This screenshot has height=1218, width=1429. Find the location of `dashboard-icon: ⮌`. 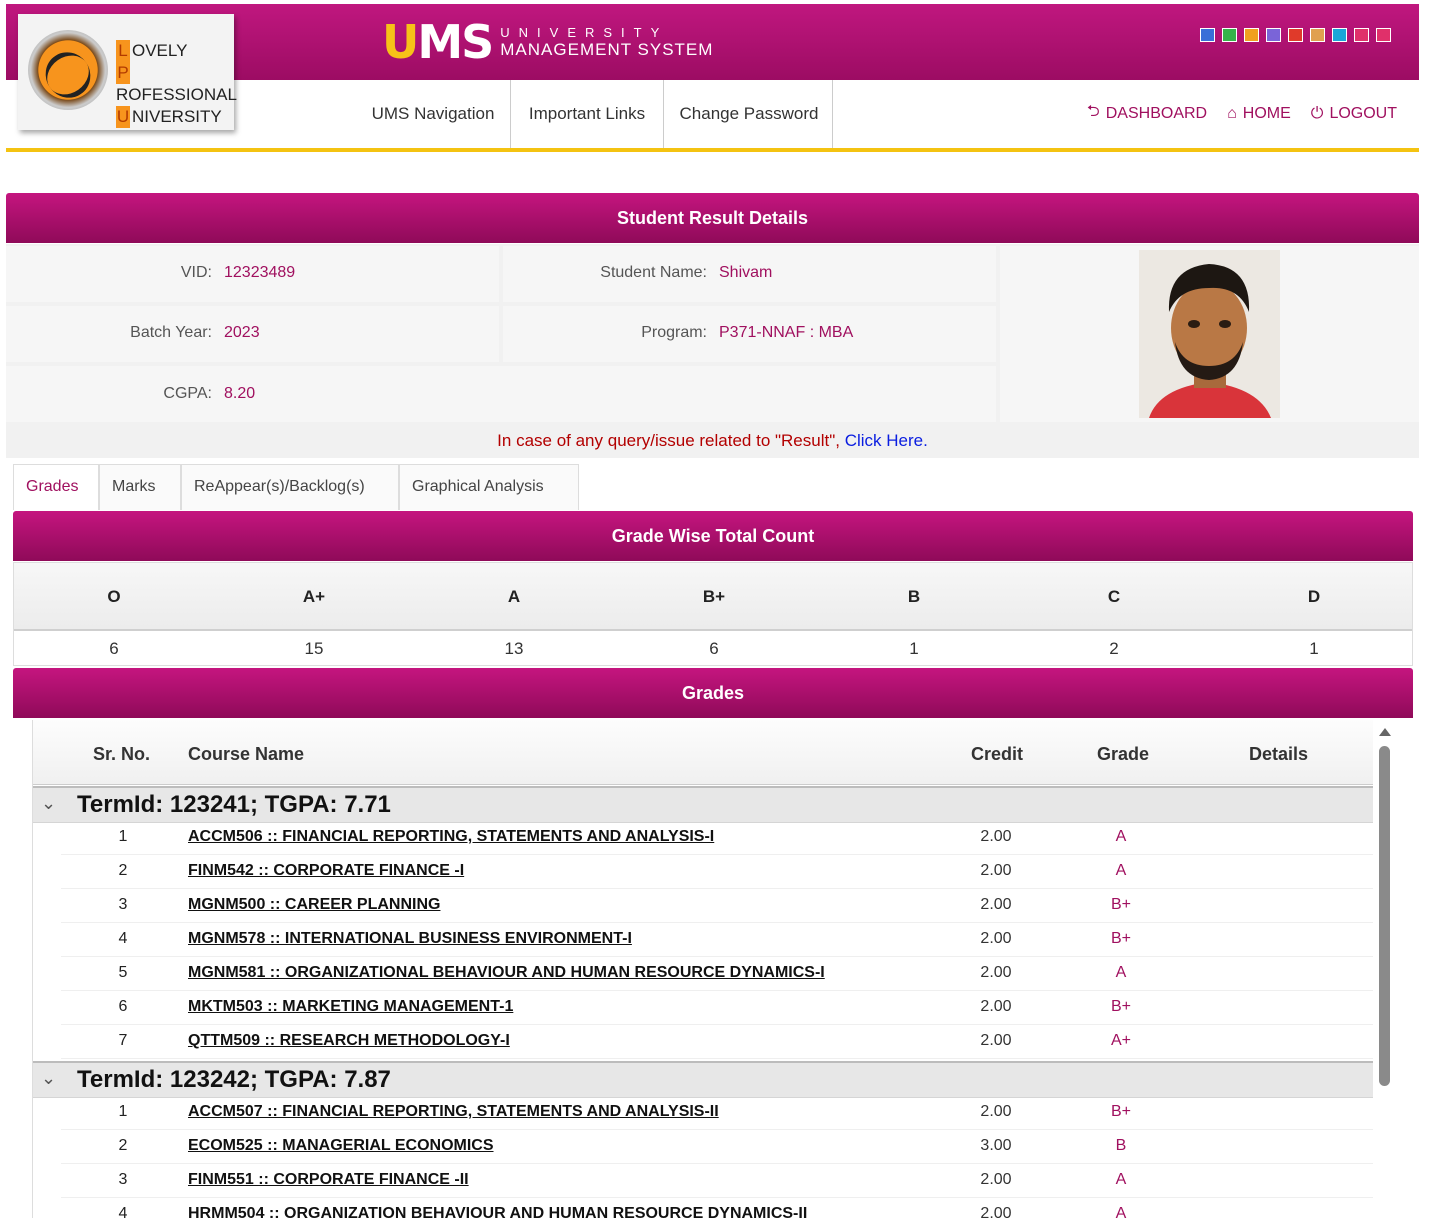

dashboard-icon: ⮌ is located at coordinates (1093, 111).